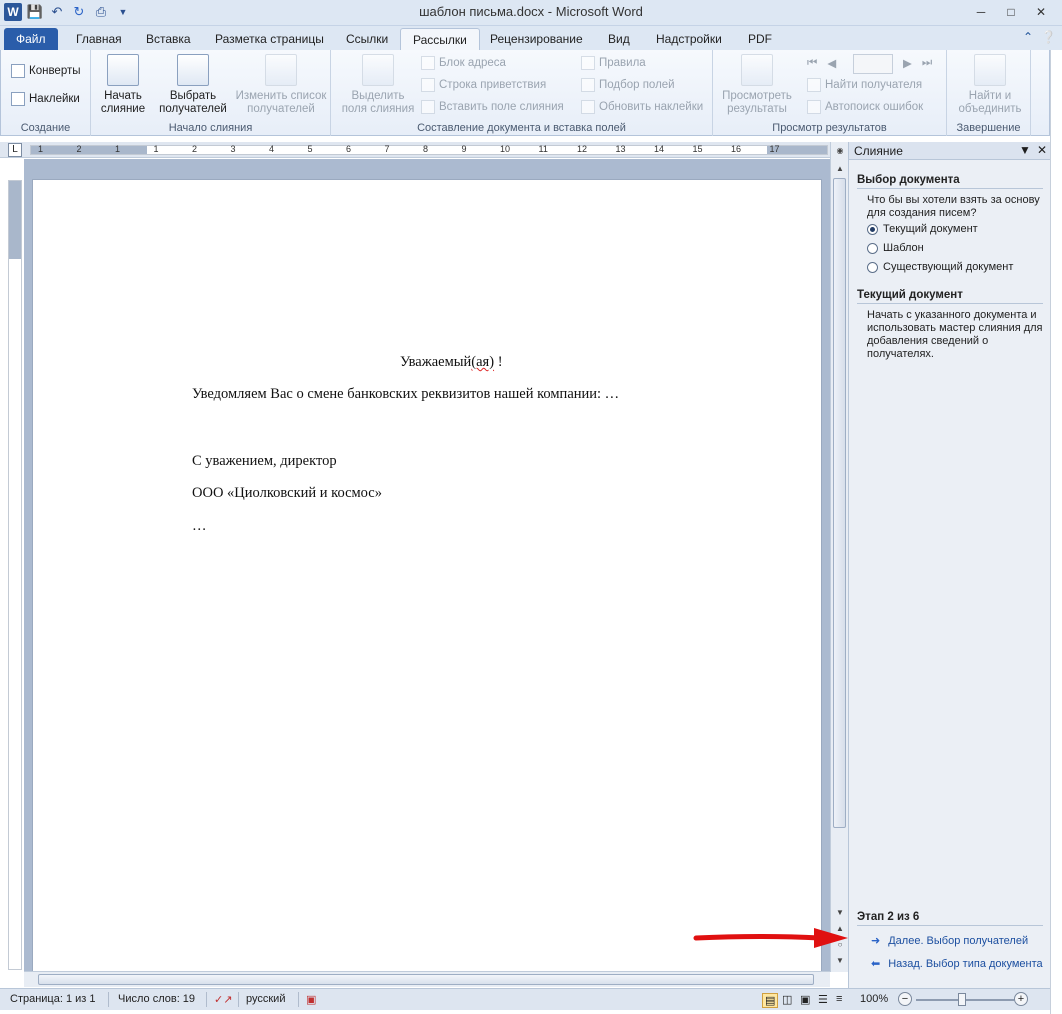 This screenshot has height=1014, width=1062. Describe the element at coordinates (1021, 999) in the screenshot. I see `zoom-in-icon: +` at that location.